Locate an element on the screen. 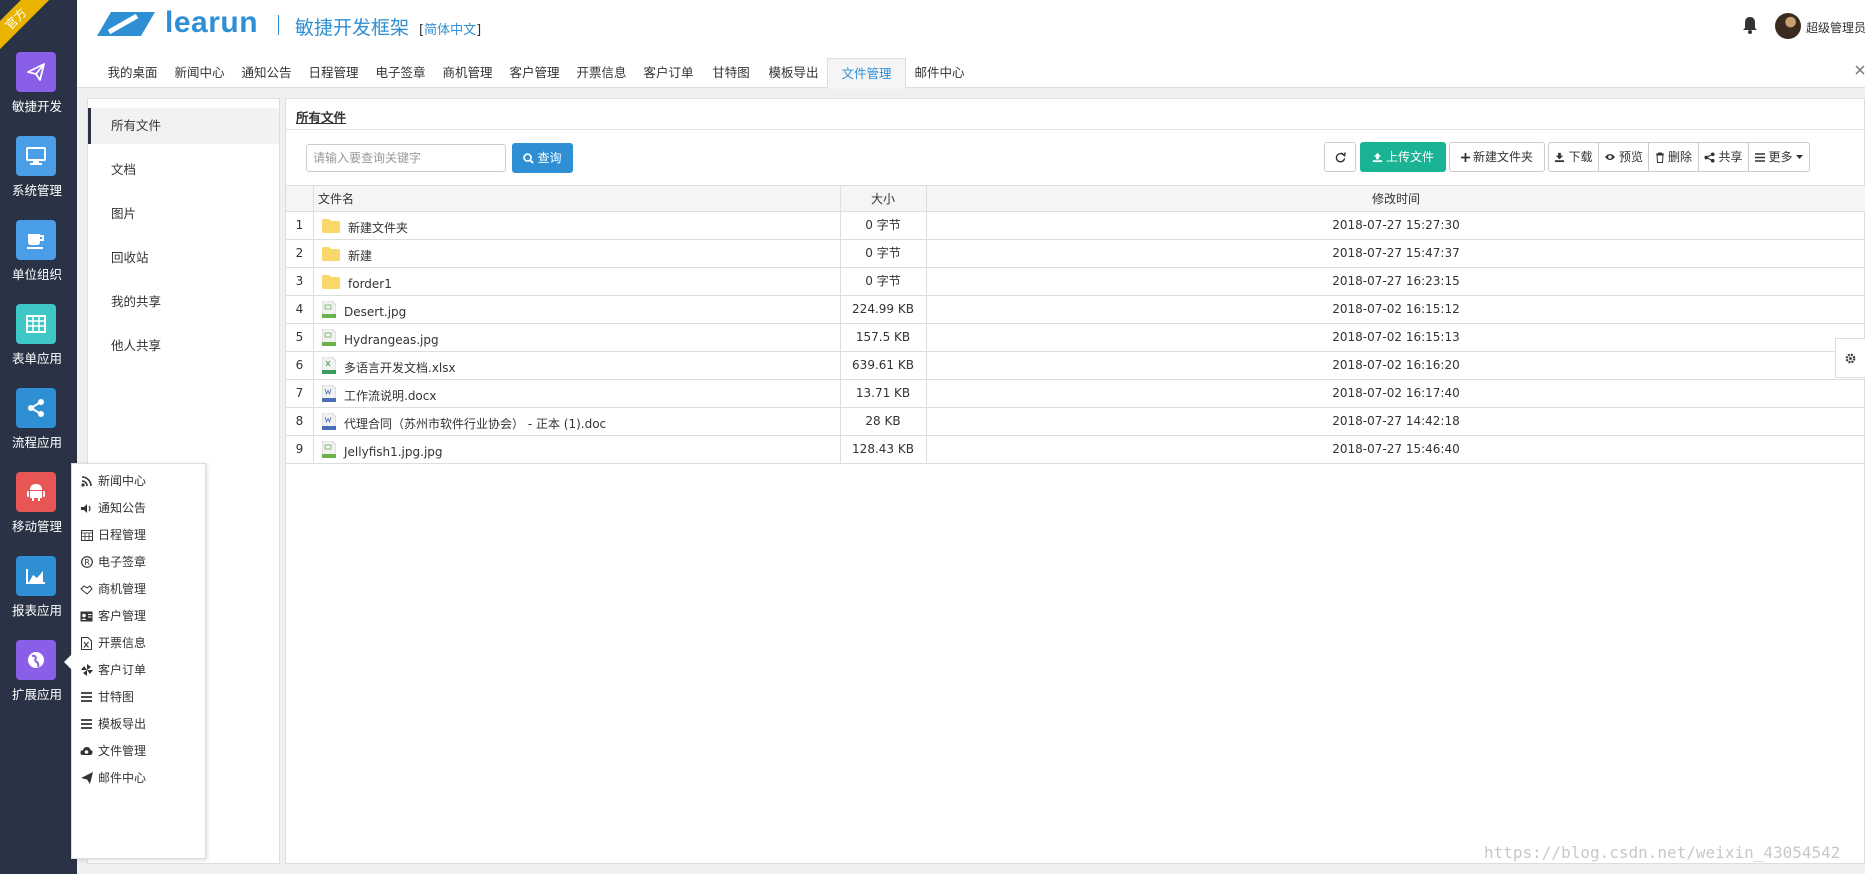 This screenshot has width=1865, height=874. table-row: 1 新建文件夹 0 字节 2018-07-27 15:27:30 is located at coordinates (1075, 226).